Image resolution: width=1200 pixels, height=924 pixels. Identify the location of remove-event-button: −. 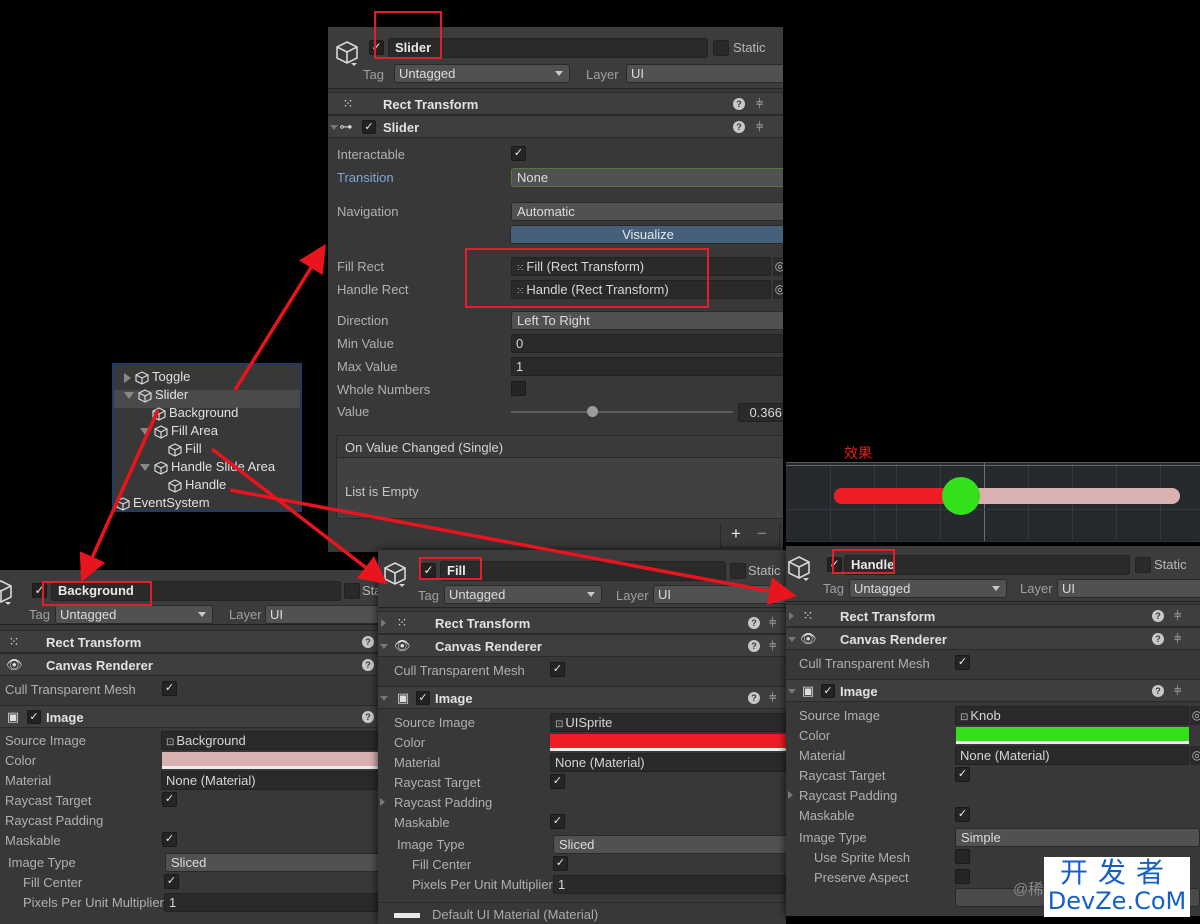
(762, 534).